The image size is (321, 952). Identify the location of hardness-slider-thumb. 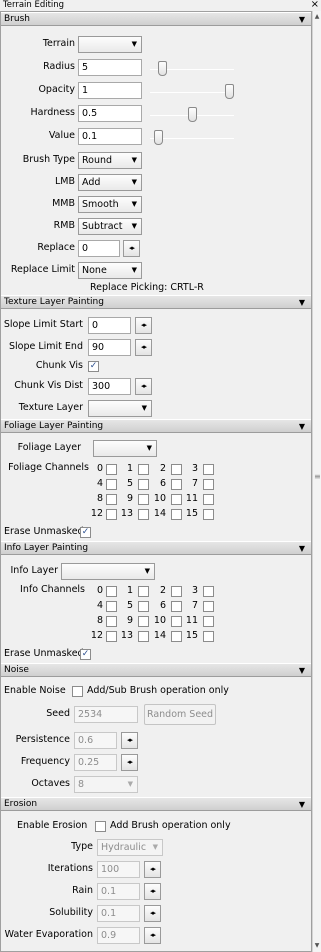
(192, 114).